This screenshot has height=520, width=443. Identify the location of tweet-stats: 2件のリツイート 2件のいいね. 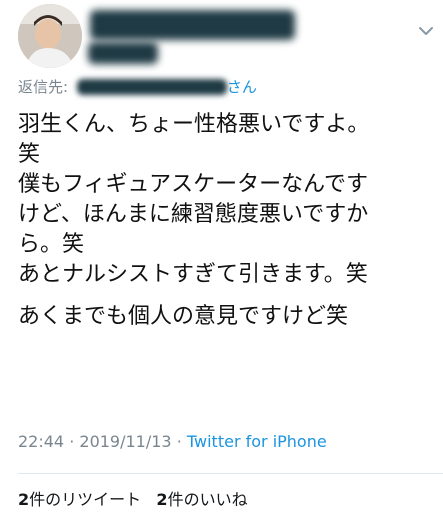
(133, 498).